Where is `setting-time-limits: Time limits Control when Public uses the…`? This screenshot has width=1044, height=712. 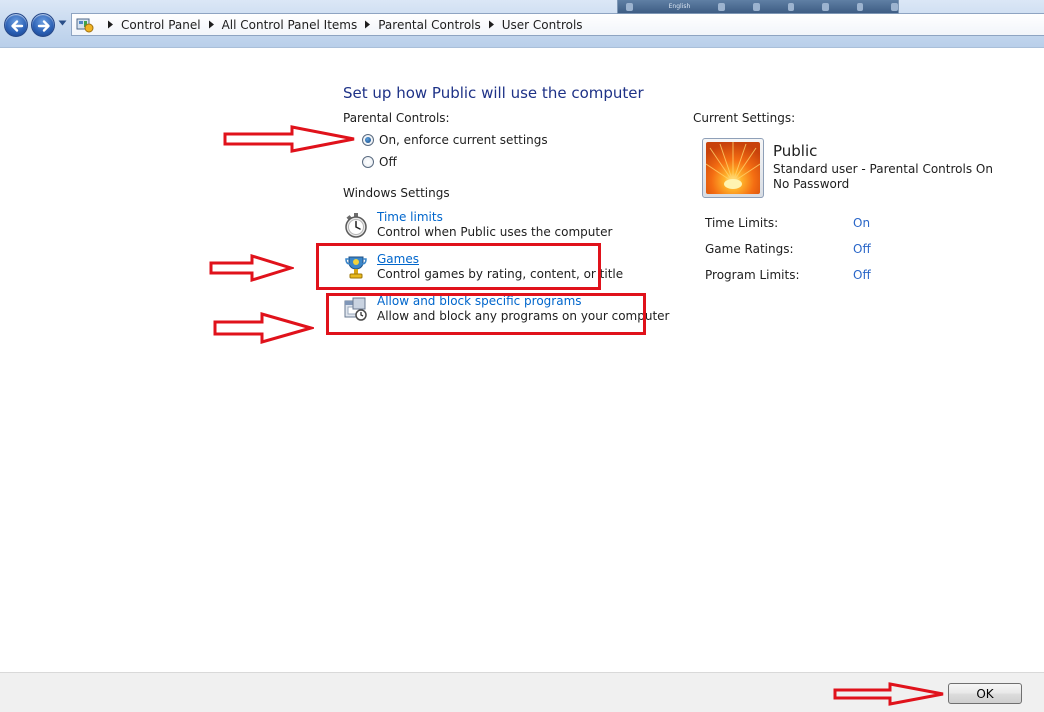
setting-time-limits: Time limits Control when Public uses the… is located at coordinates (493, 226).